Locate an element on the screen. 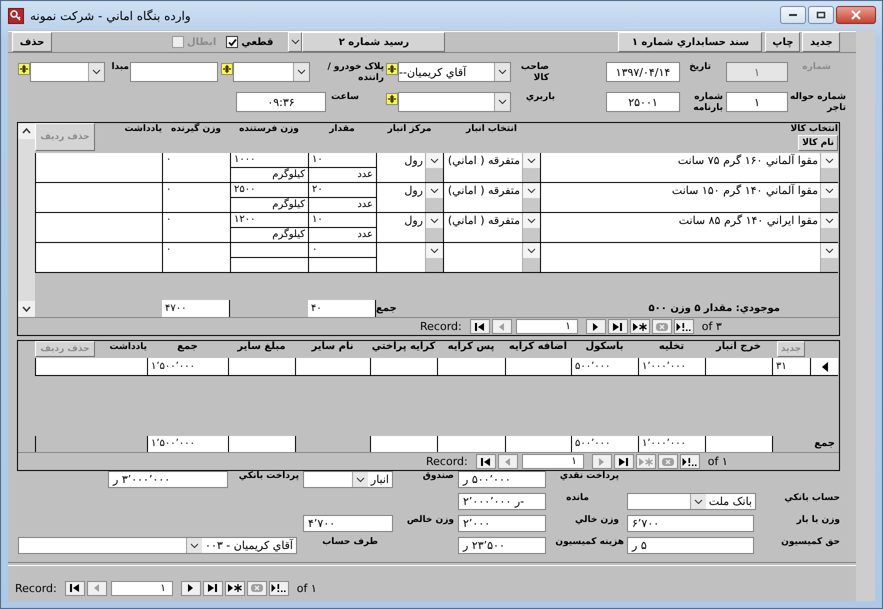  window-title: وارده بنگاه اماني - شرکت نمونه is located at coordinates (110, 15).